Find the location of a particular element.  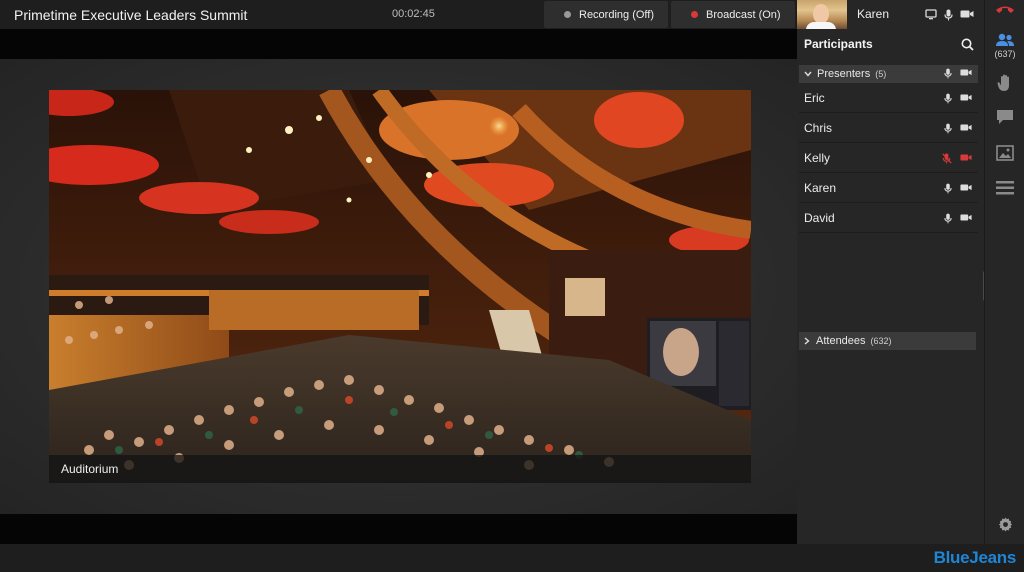

raise-hand-icon is located at coordinates (1005, 83).